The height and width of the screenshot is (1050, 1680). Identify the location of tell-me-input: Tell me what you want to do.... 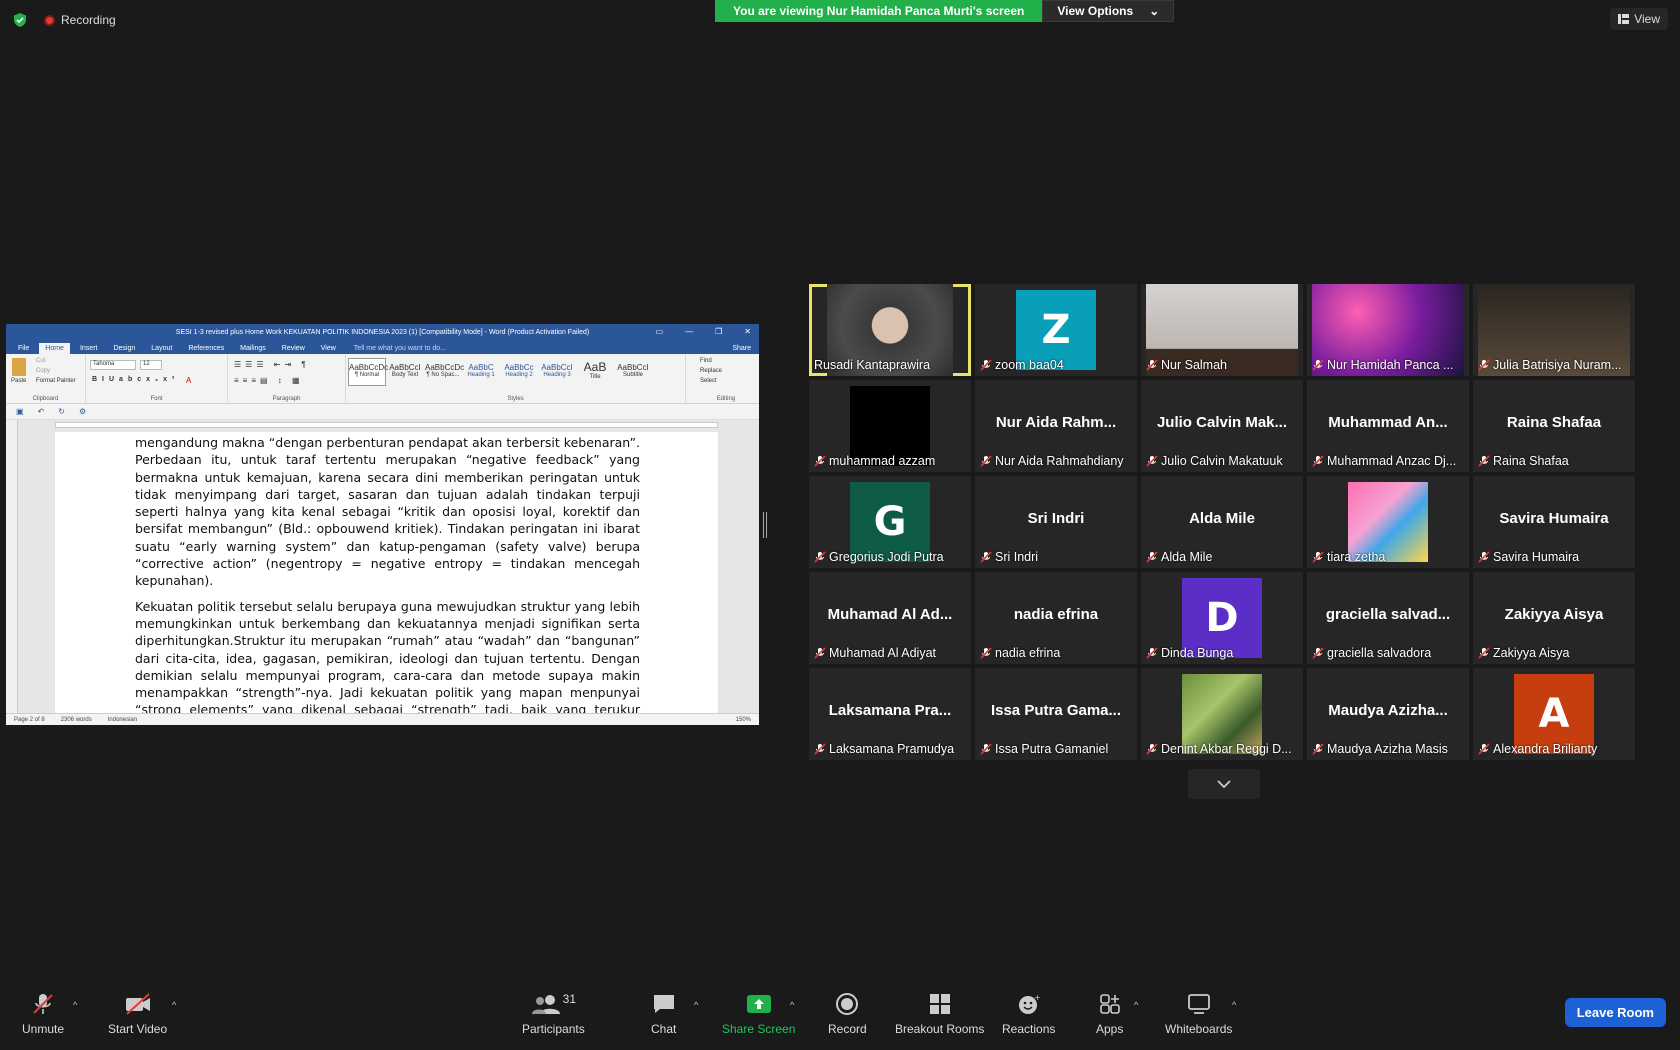
(400, 348).